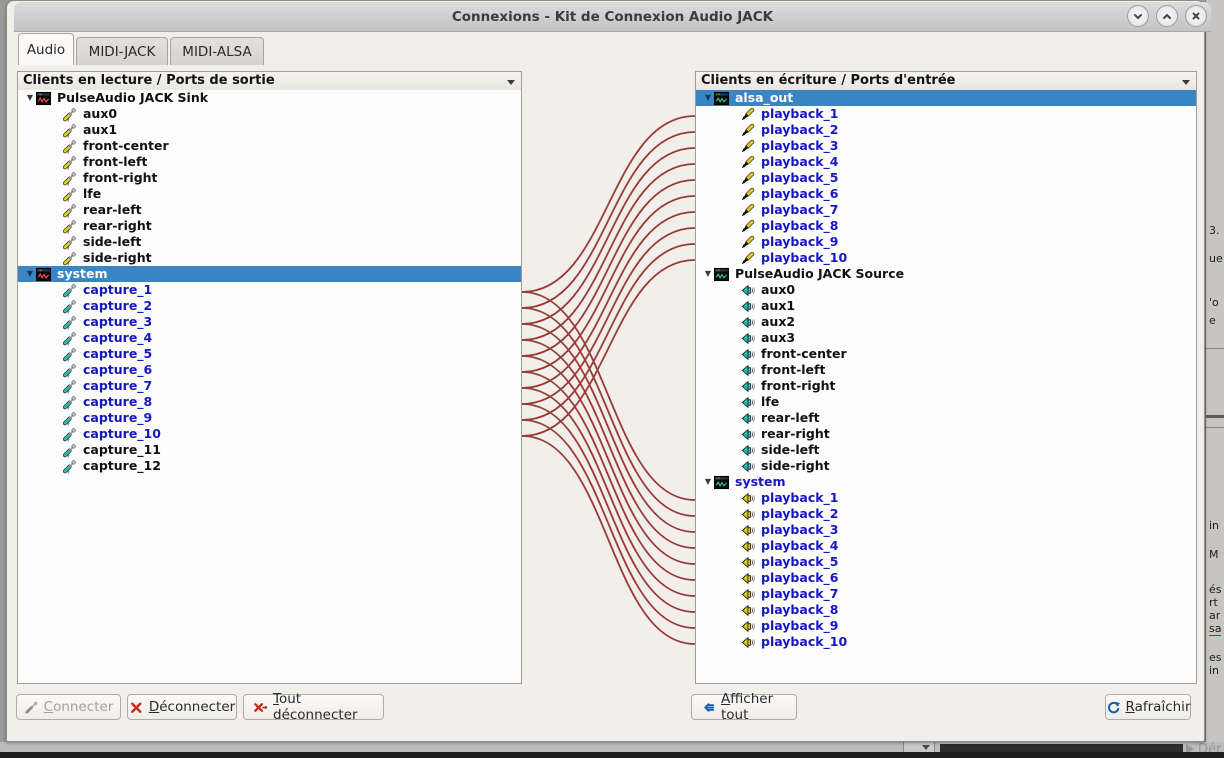 The height and width of the screenshot is (758, 1224). What do you see at coordinates (126, 145) in the screenshot?
I see `port-label: front-center` at bounding box center [126, 145].